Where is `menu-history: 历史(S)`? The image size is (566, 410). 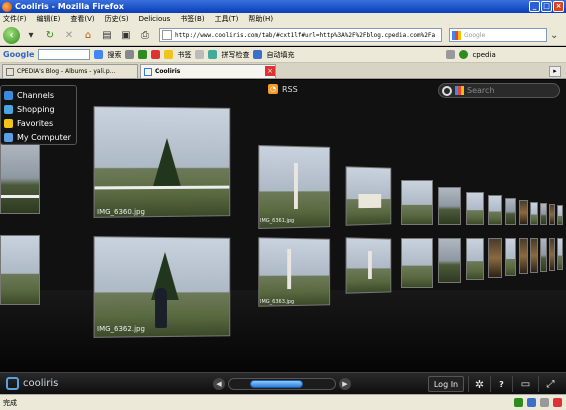 menu-history: 历史(S) is located at coordinates (117, 19).